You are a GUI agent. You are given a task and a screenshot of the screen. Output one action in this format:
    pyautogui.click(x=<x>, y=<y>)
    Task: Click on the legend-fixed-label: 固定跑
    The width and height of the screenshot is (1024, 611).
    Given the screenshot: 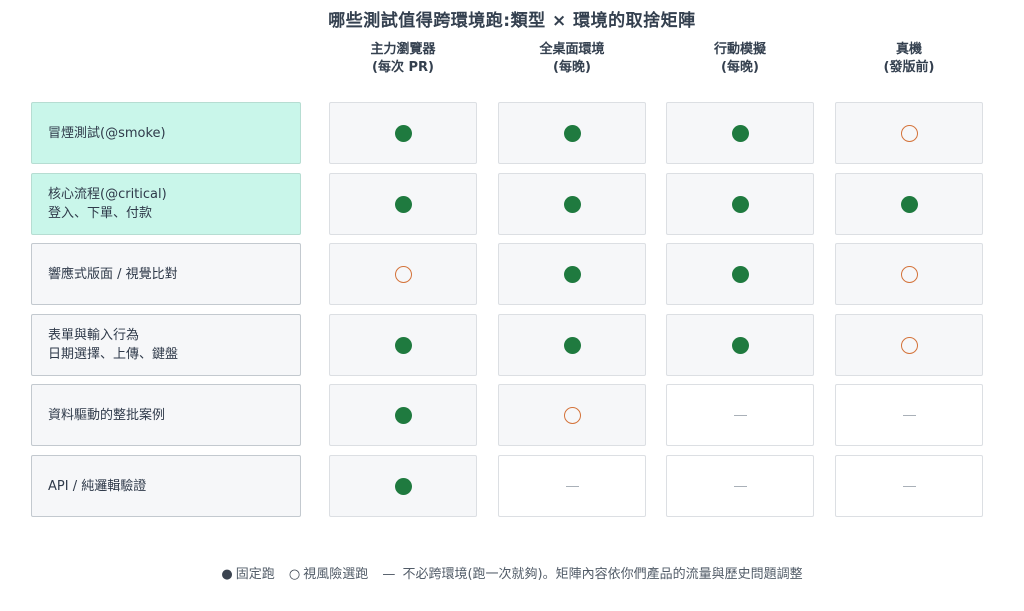 What is the action you would take?
    pyautogui.click(x=255, y=574)
    